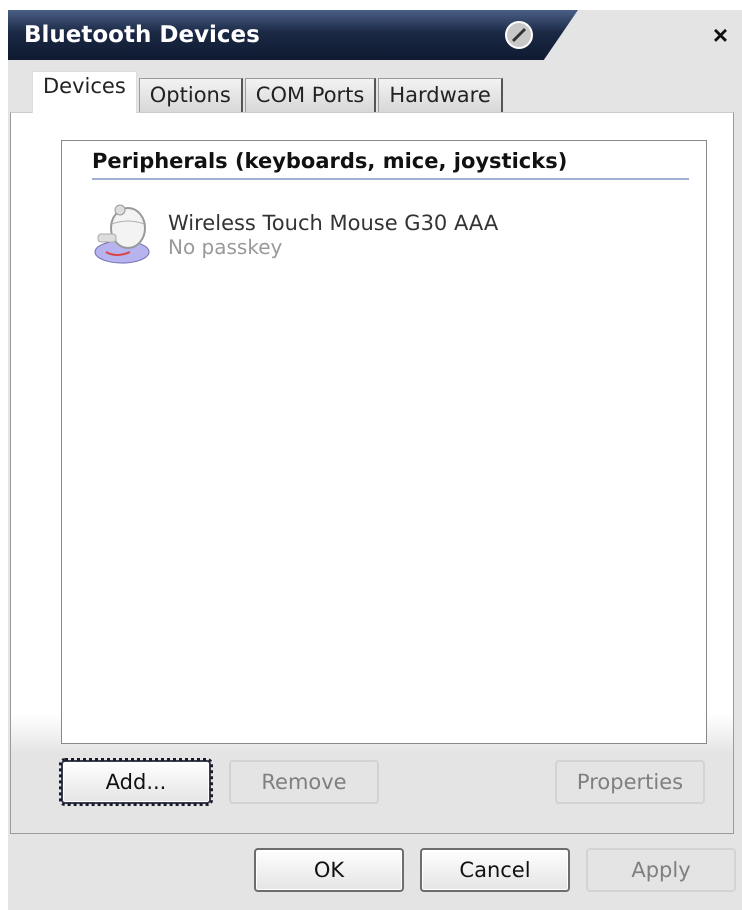 The width and height of the screenshot is (742, 910). What do you see at coordinates (519, 35) in the screenshot?
I see `circle-slash-icon` at bounding box center [519, 35].